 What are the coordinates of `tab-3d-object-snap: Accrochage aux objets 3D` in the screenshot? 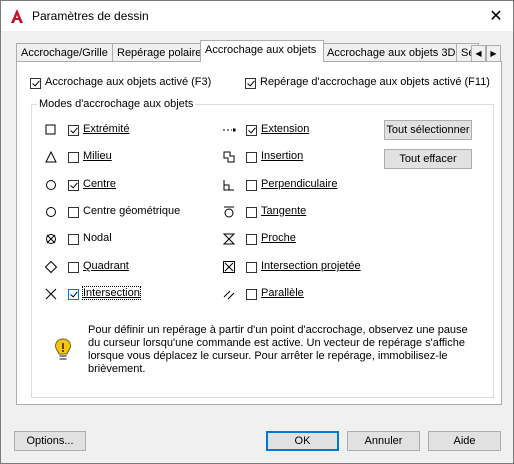 It's located at (390, 52).